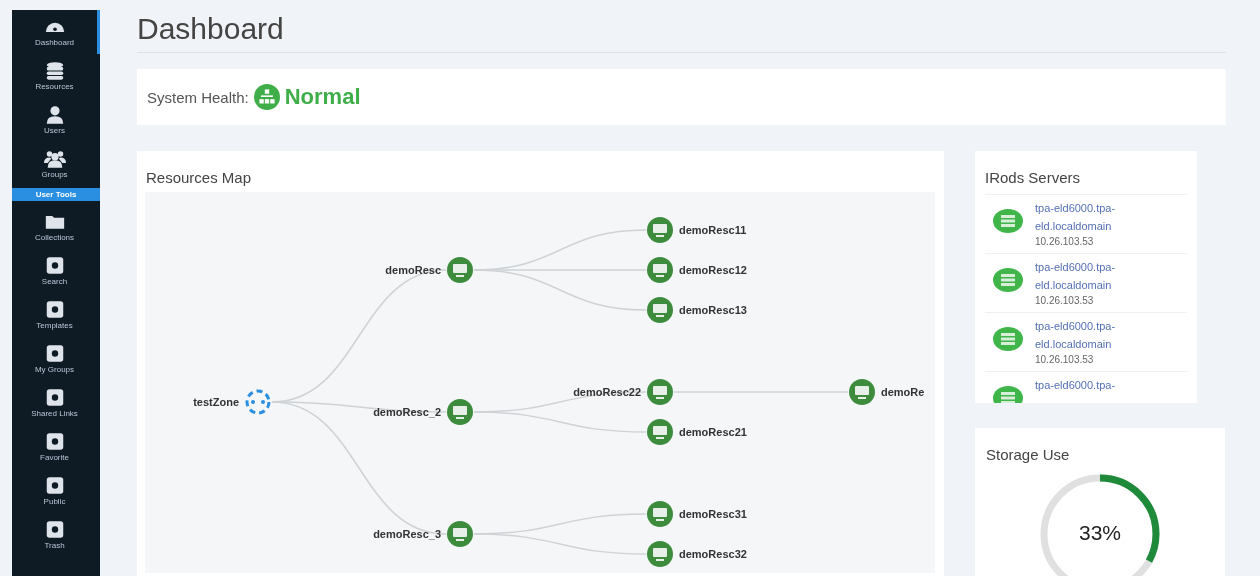 The image size is (1260, 576). What do you see at coordinates (713, 514) in the screenshot?
I see `node-label: demoResc31` at bounding box center [713, 514].